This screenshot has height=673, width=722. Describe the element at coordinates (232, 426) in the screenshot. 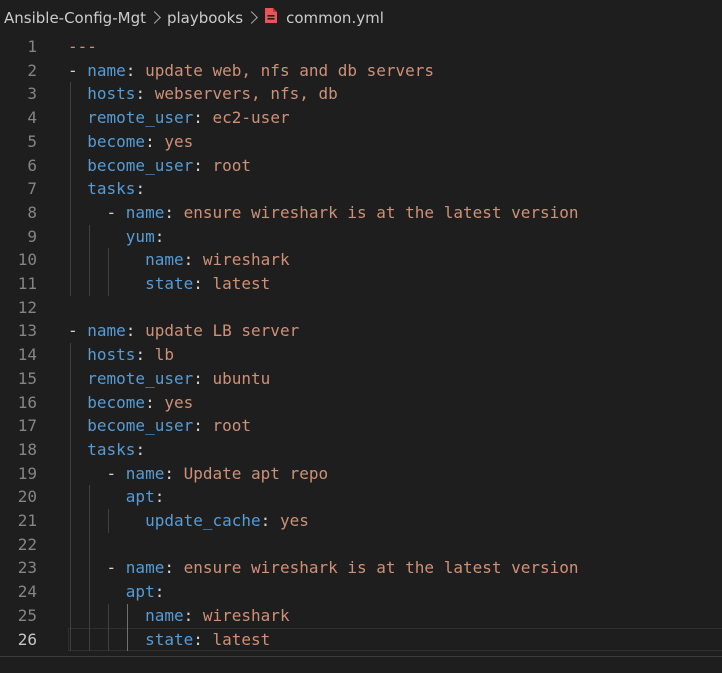

I see `yaml-value: root` at that location.